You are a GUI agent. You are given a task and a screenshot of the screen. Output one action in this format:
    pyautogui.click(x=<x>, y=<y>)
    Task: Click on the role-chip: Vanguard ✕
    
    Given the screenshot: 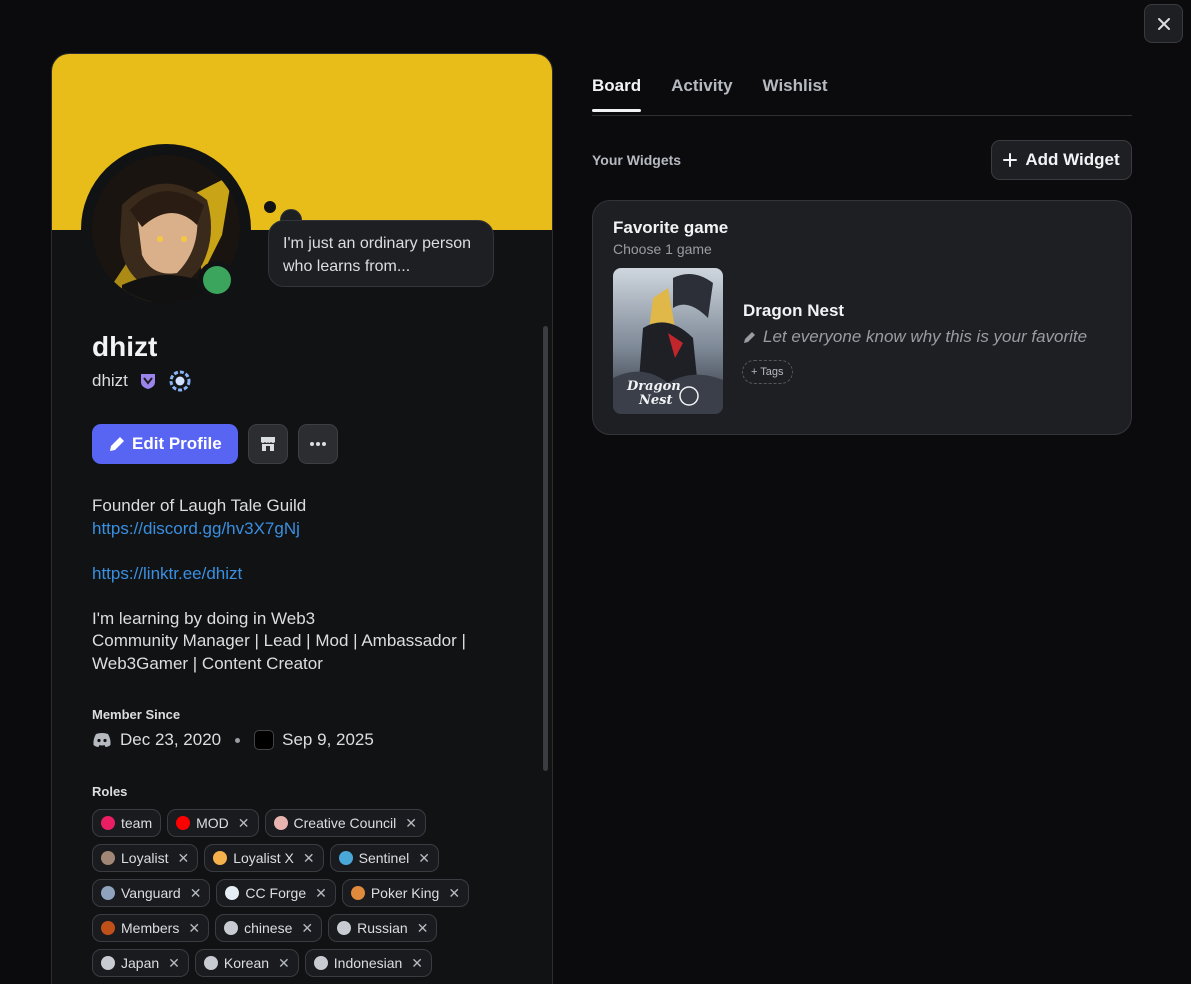 What is the action you would take?
    pyautogui.click(x=151, y=893)
    